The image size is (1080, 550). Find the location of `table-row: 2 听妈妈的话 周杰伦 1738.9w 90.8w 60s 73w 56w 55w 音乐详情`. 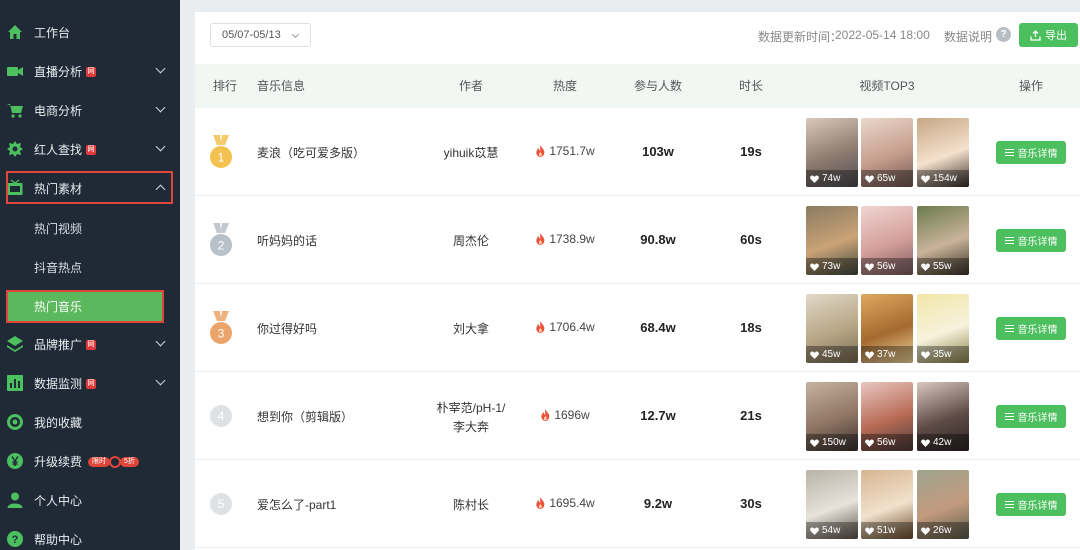

table-row: 2 听妈妈的话 周杰伦 1738.9w 90.8w 60s 73w 56w 55w 音乐详情 is located at coordinates (637, 240).